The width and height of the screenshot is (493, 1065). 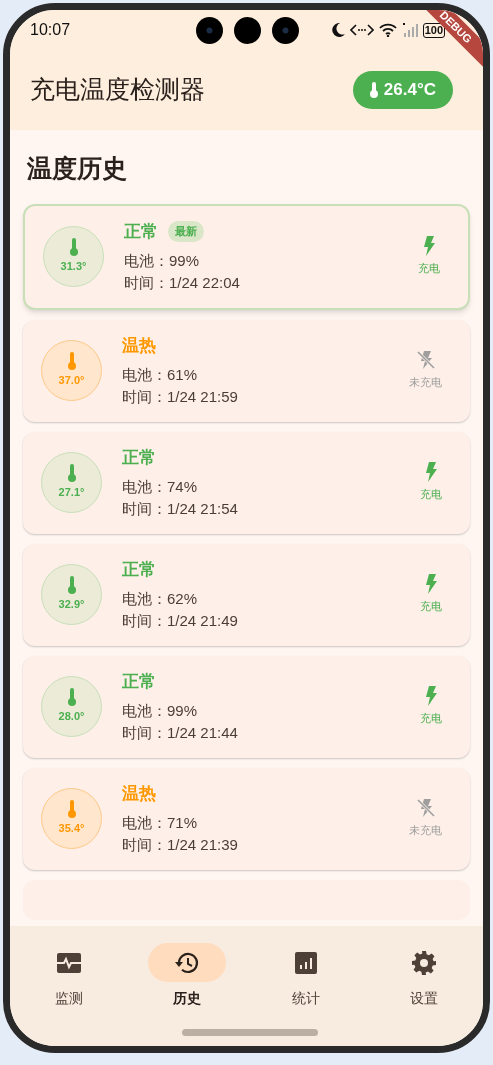 I want to click on battery-text: 电池：62%, so click(x=160, y=599).